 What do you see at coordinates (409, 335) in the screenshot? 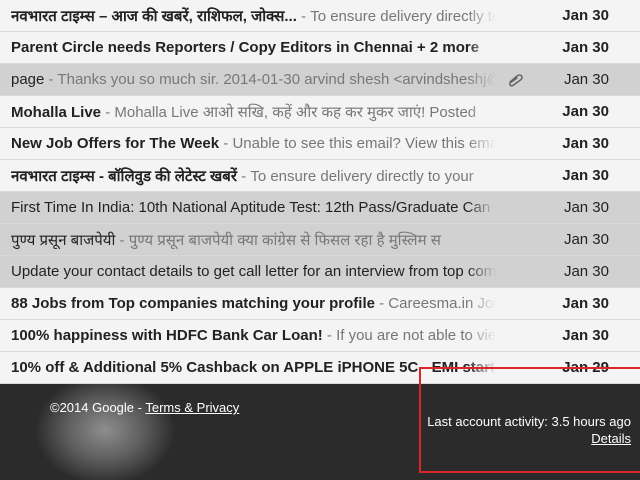
I see `email-snippet: - If you are not able to view` at bounding box center [409, 335].